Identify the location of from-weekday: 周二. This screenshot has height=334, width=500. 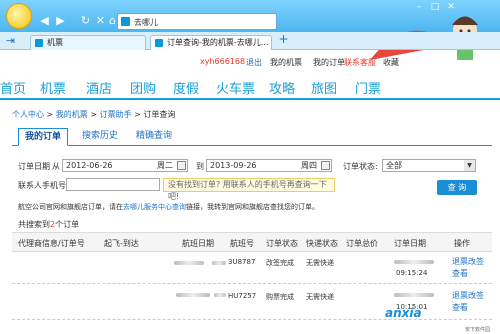
(165, 165).